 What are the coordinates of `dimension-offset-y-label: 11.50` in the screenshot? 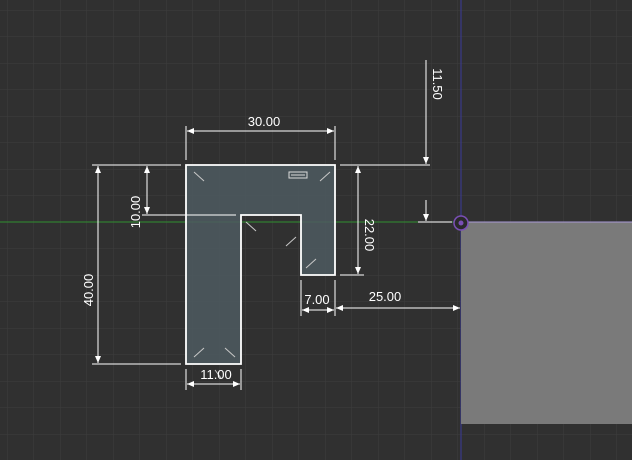 It's located at (437, 84).